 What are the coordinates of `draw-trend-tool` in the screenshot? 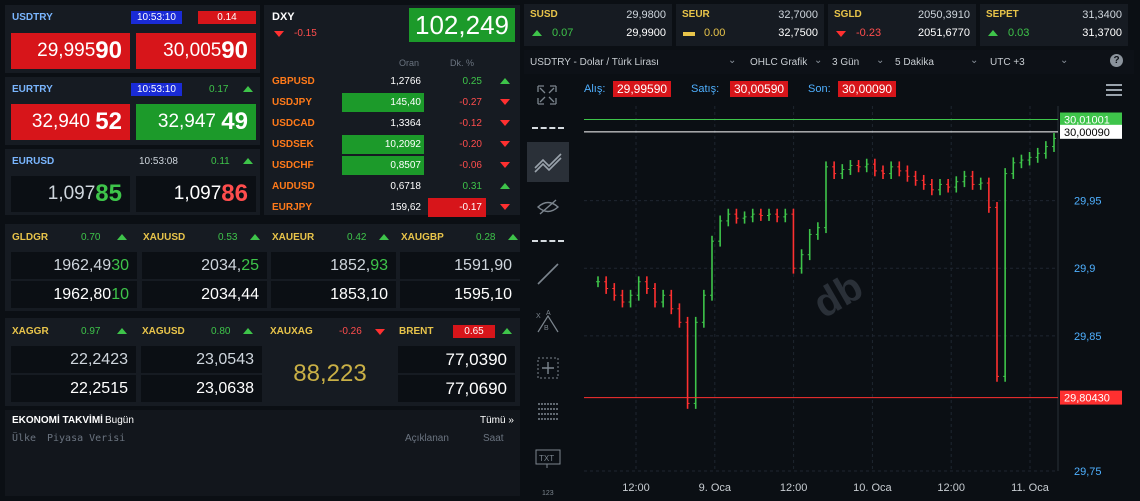 It's located at (548, 162).